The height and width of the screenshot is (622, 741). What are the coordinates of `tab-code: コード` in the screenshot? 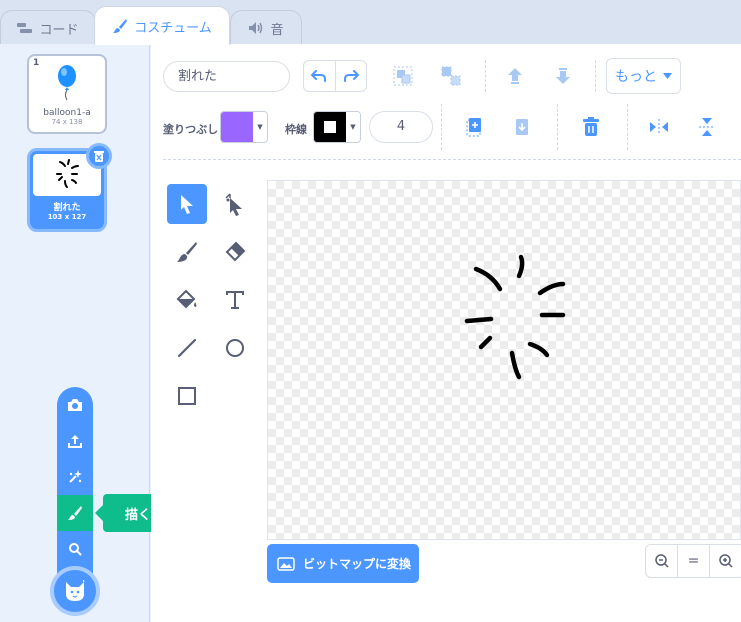 It's located at (48, 27).